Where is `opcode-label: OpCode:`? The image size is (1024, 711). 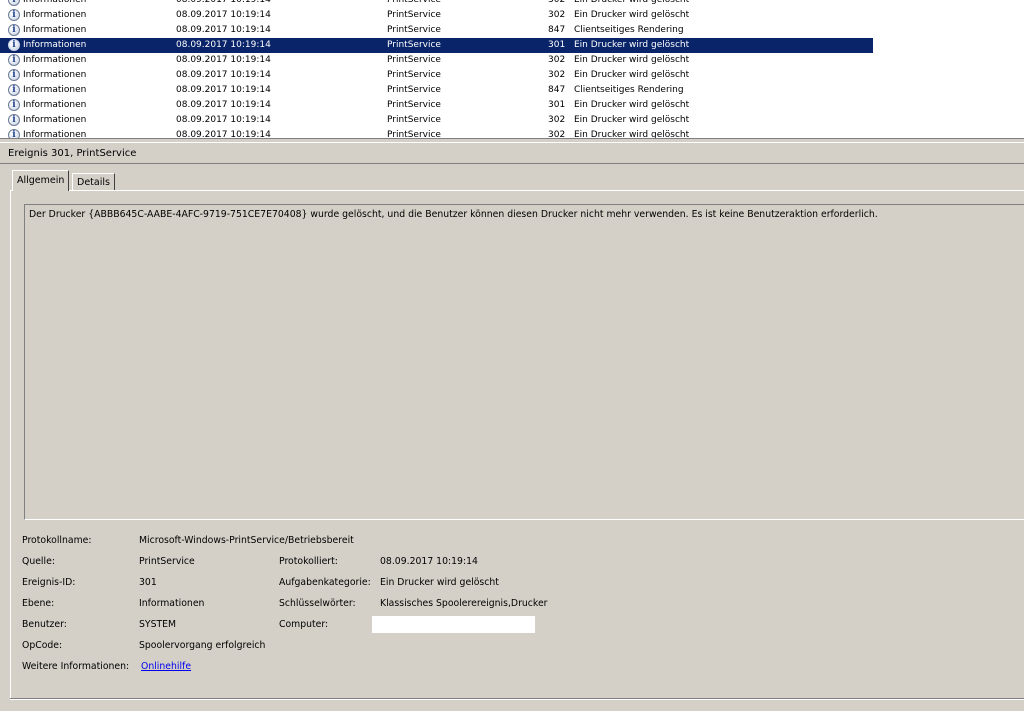 opcode-label: OpCode: is located at coordinates (42, 645).